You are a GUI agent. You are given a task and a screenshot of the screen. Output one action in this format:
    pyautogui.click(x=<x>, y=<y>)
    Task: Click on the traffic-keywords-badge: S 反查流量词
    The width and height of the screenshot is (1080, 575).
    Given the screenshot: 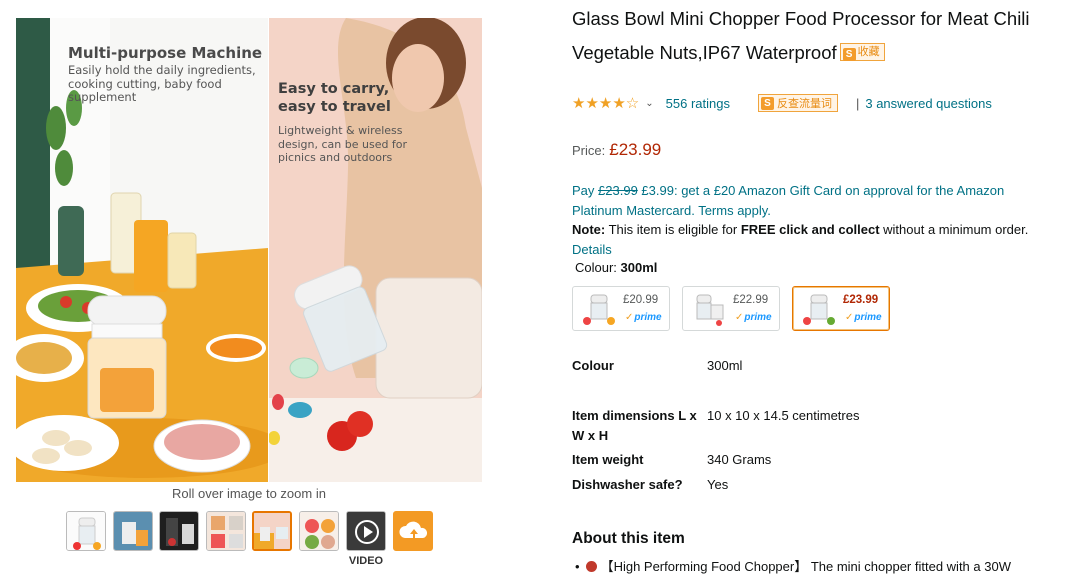 What is the action you would take?
    pyautogui.click(x=797, y=103)
    